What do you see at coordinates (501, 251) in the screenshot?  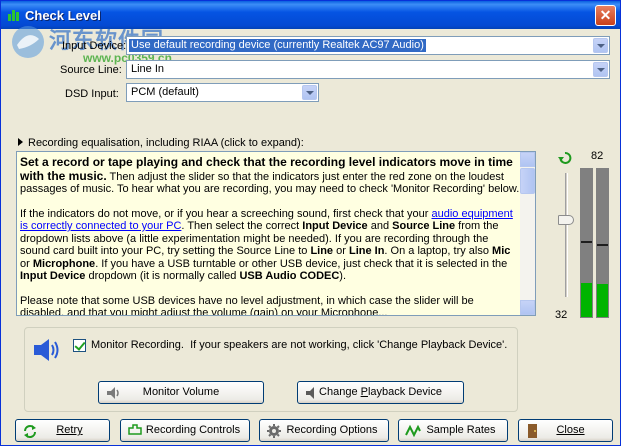 I see `help-bold-term: Mic` at bounding box center [501, 251].